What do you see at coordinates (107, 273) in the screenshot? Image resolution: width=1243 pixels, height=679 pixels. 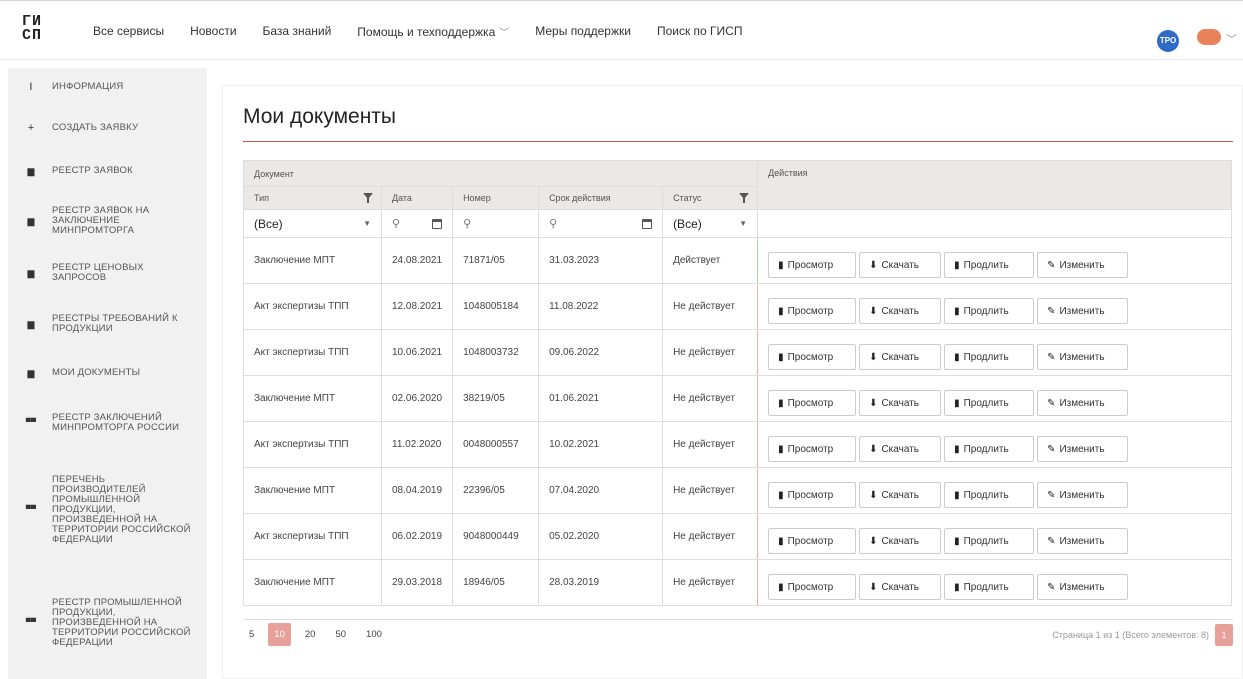 I see `sidebar-item-5: ▆ Реестр ценовых запросов` at bounding box center [107, 273].